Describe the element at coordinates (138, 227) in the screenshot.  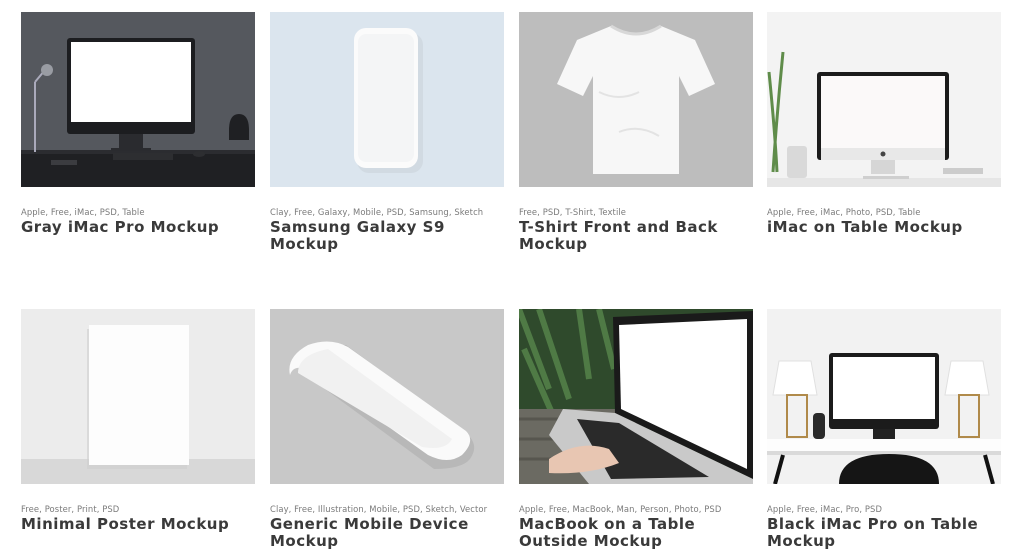
I see `mockup-title: Gray iMac Pro Mockup` at that location.